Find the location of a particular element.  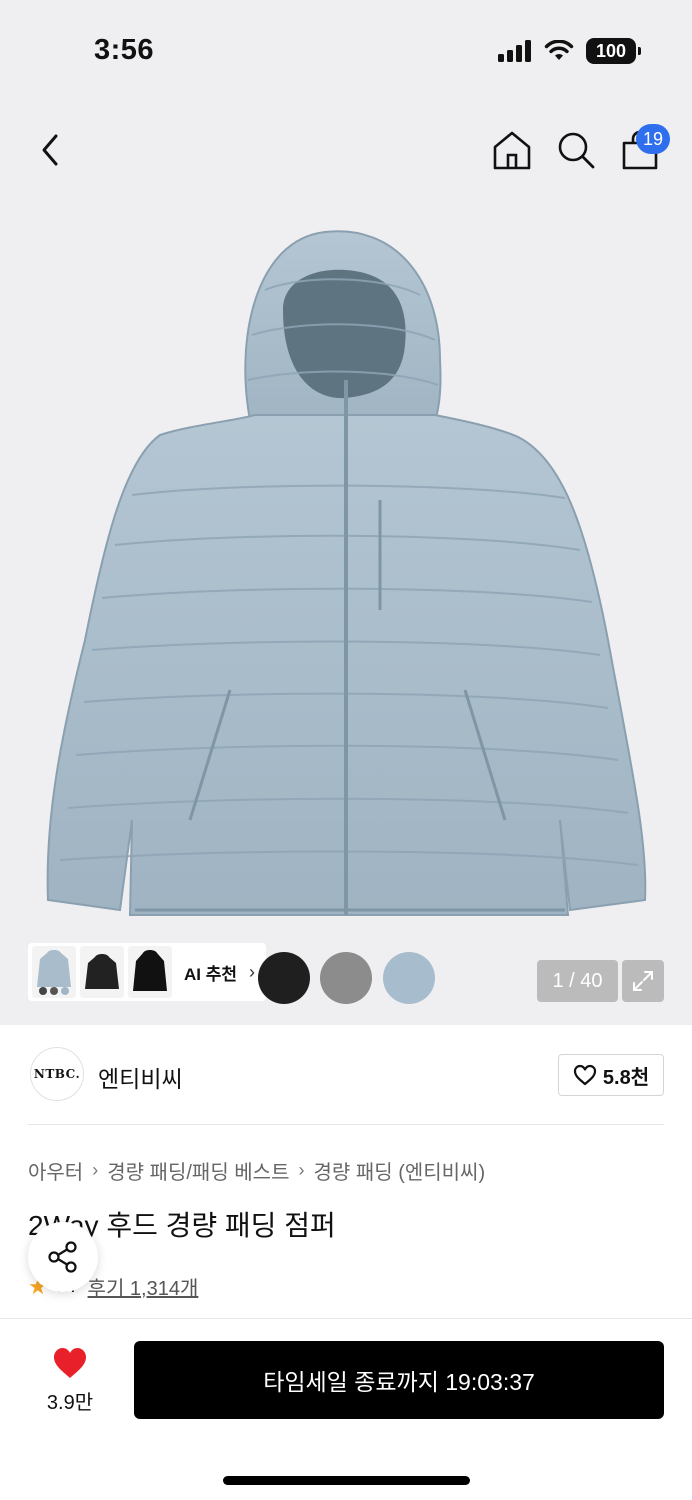

ai-recommendation-label: AI 추천 is located at coordinates (211, 974).